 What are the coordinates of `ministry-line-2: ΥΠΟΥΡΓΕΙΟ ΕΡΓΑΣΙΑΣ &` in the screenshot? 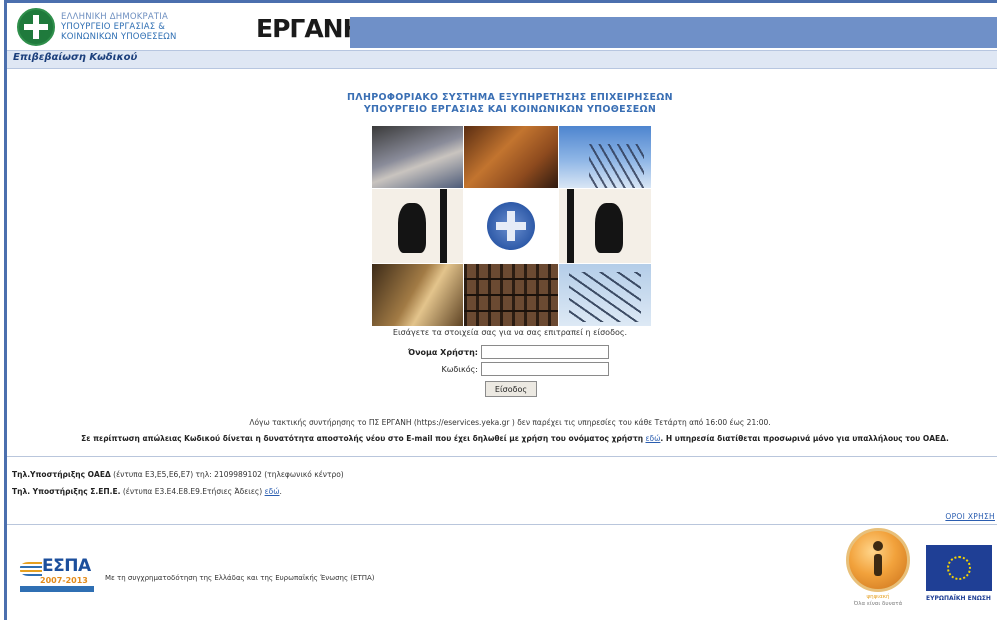 It's located at (113, 27).